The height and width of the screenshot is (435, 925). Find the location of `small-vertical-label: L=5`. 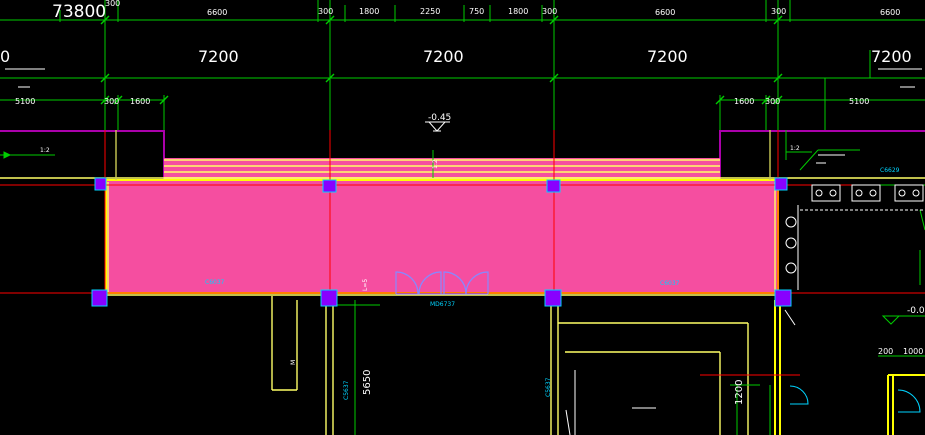

small-vertical-label: L=5 is located at coordinates (365, 285).